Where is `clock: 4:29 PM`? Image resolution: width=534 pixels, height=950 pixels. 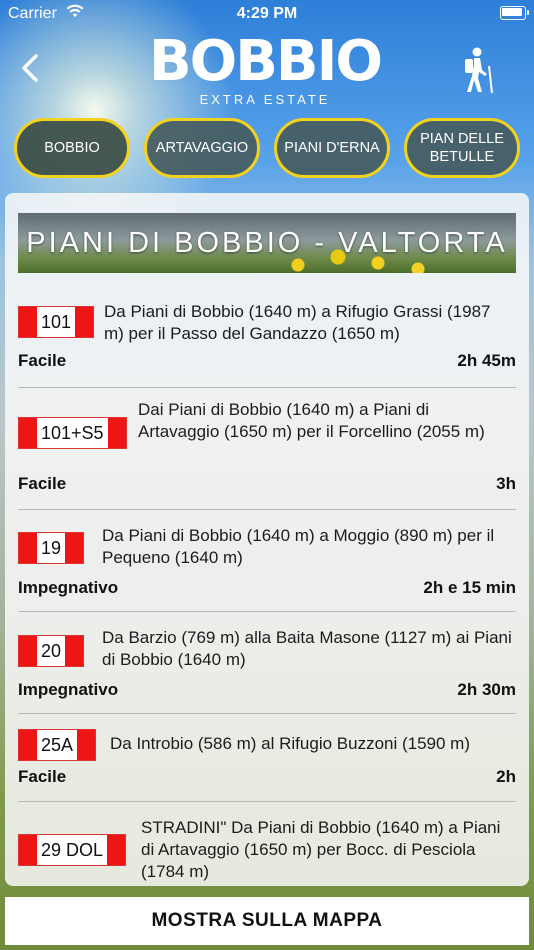
clock: 4:29 PM is located at coordinates (267, 13).